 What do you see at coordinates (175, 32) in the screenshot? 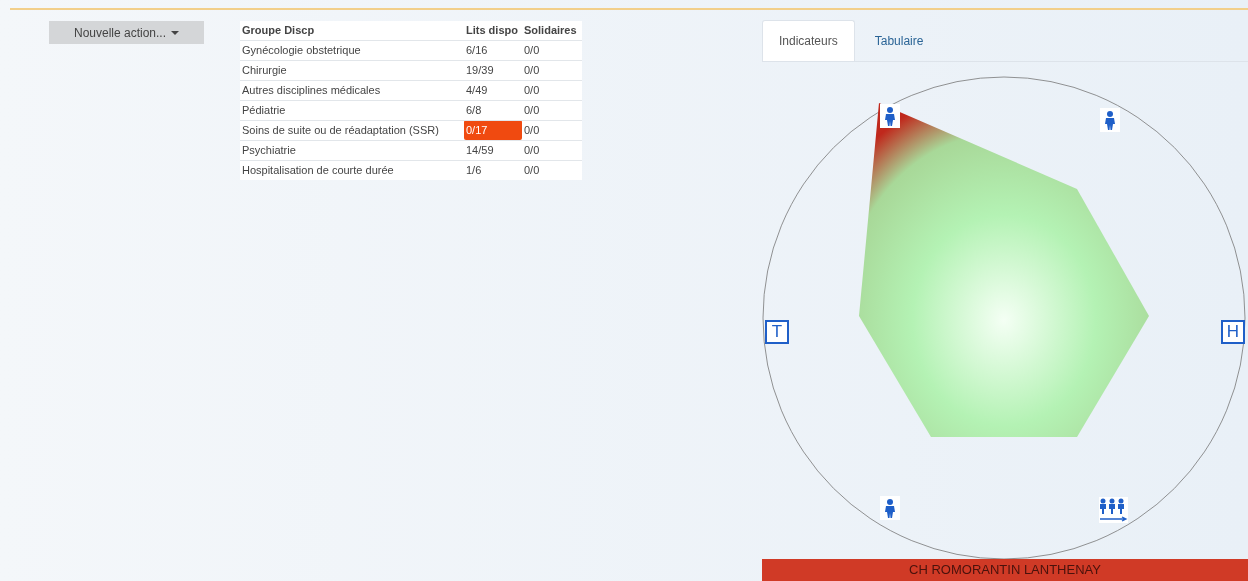
I see `caret-icon` at bounding box center [175, 32].